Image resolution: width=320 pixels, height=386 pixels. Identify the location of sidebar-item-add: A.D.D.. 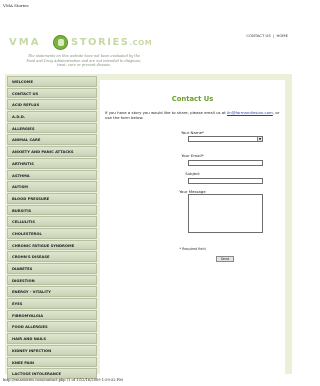
(52, 116).